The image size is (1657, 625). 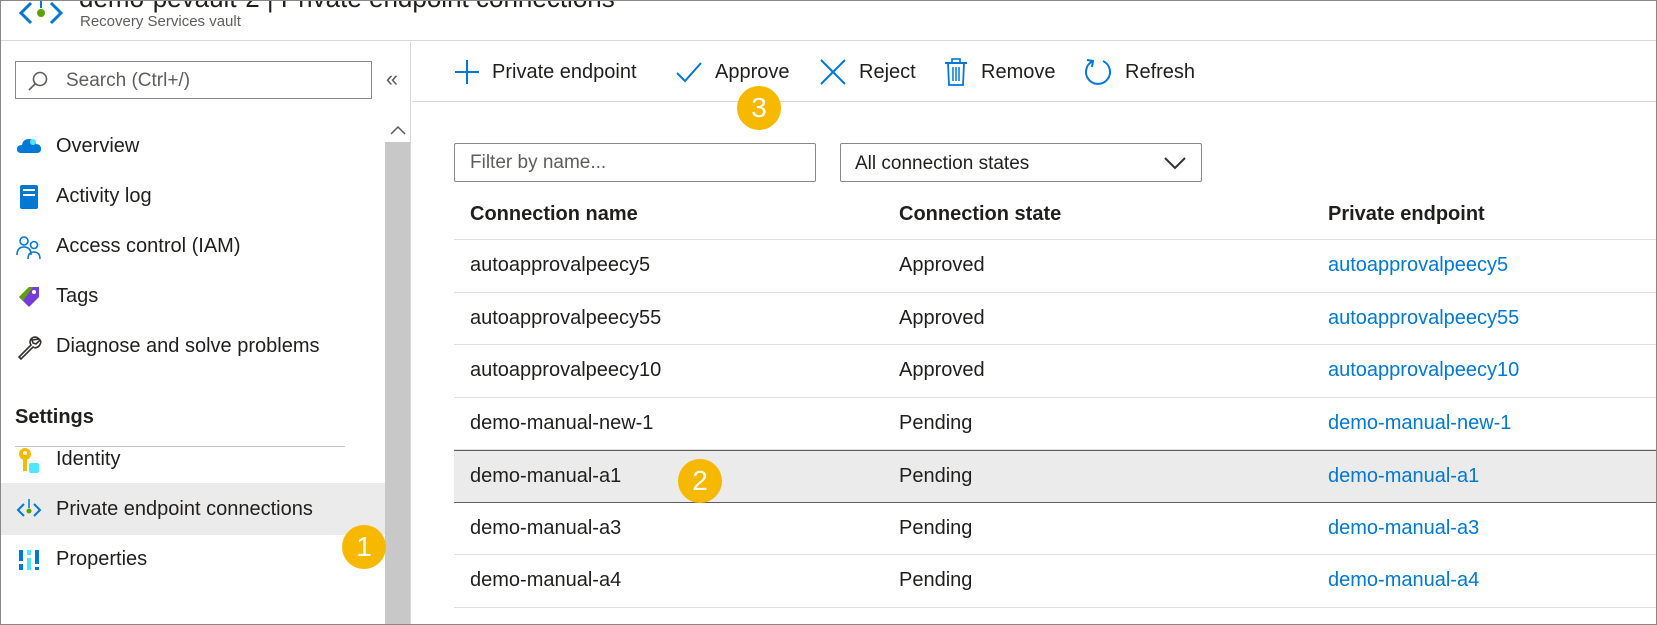 I want to click on activity-log-icon, so click(x=29, y=197).